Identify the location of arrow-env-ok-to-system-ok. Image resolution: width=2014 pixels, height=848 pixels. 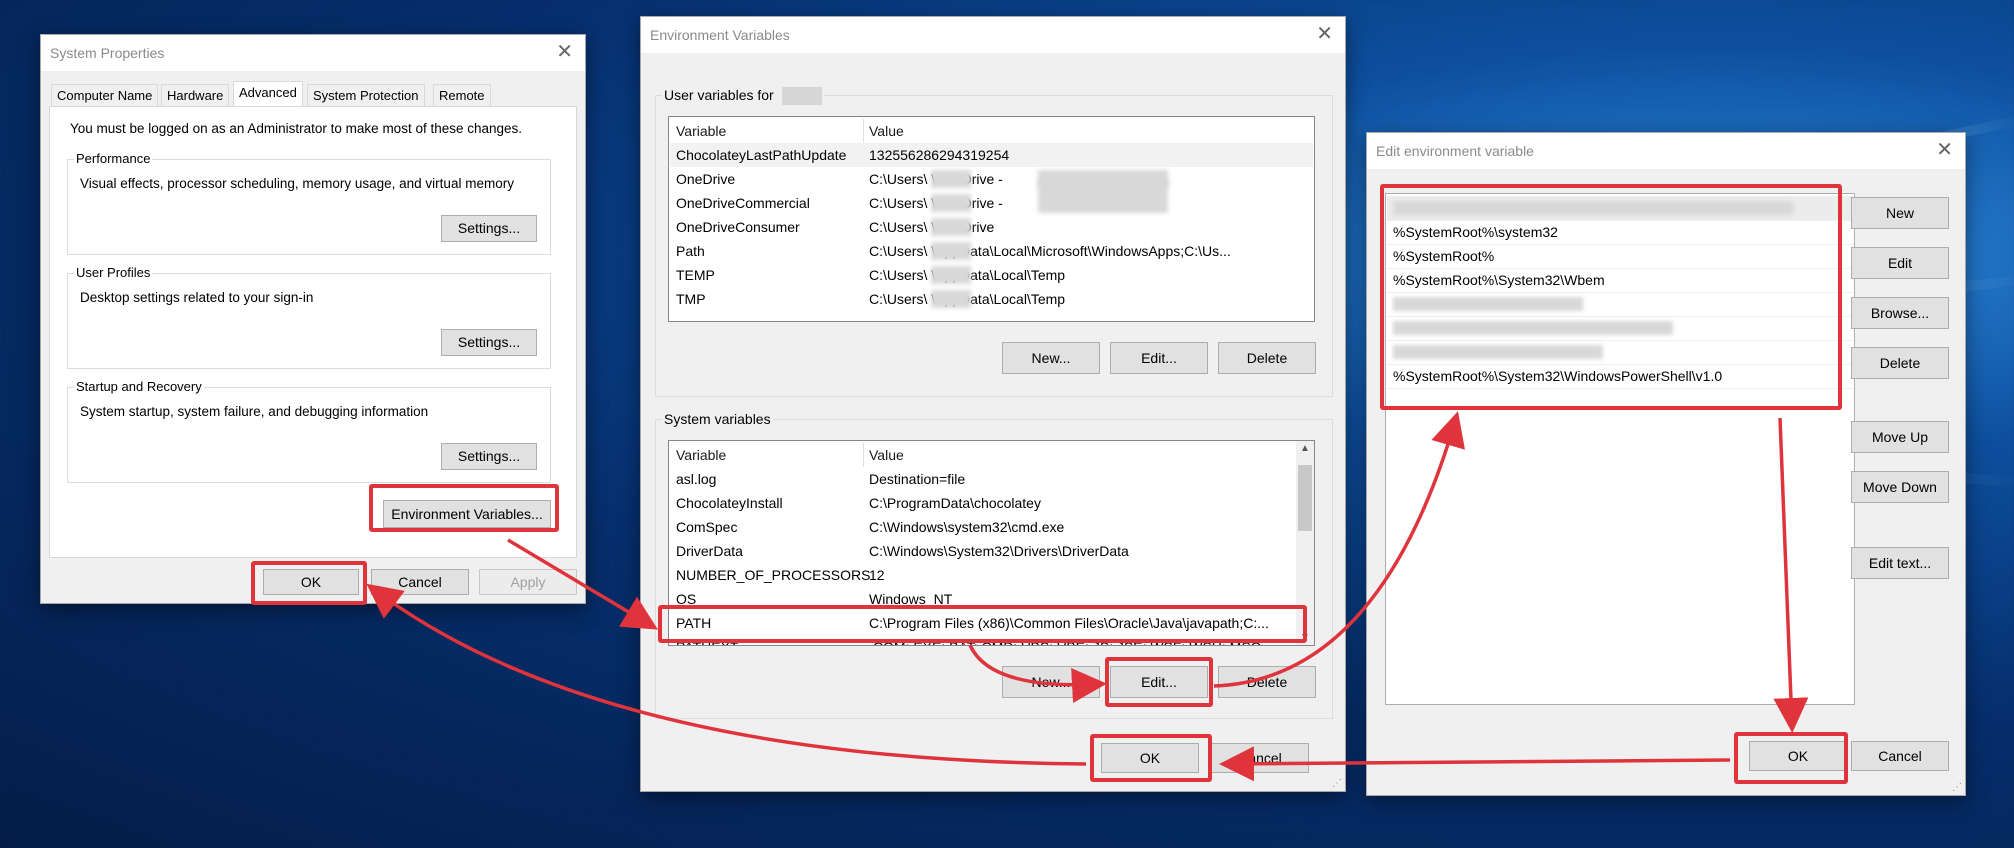
(726, 674).